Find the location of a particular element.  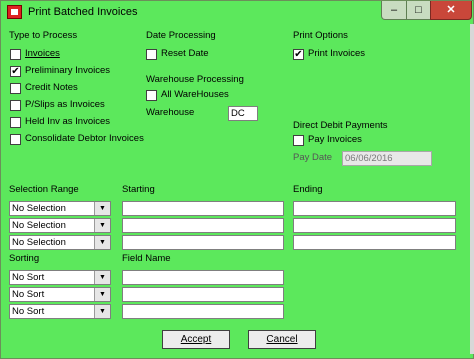

invoices-label: Invoices is located at coordinates (42, 53).